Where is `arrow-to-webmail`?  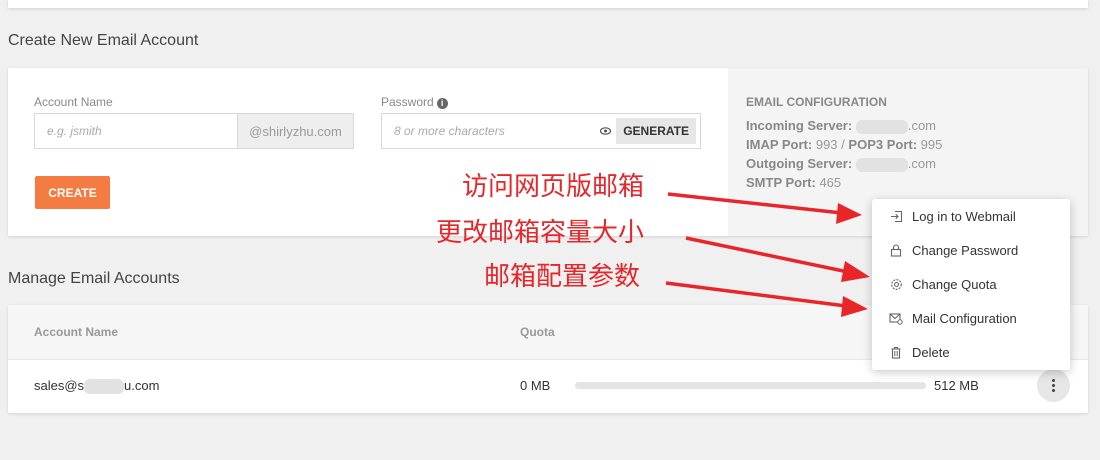
arrow-to-webmail is located at coordinates (764, 208).